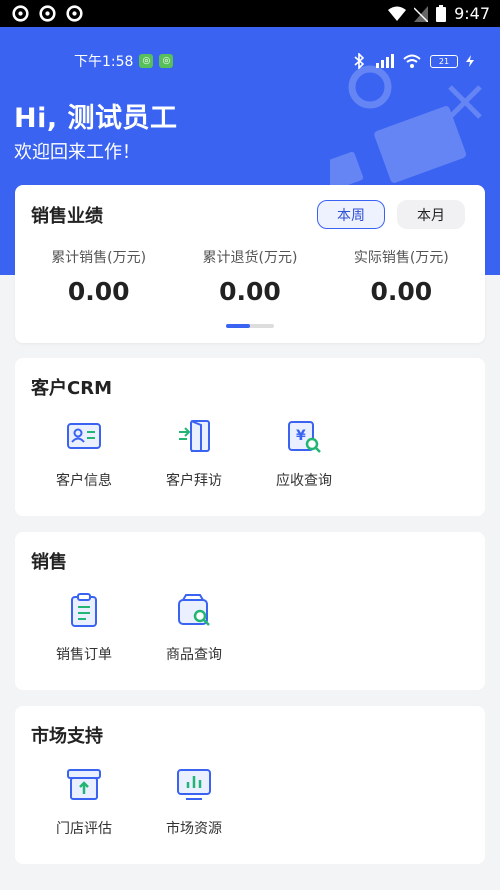  Describe the element at coordinates (391, 214) in the screenshot. I see `period-toggle: 本周 本月` at that location.